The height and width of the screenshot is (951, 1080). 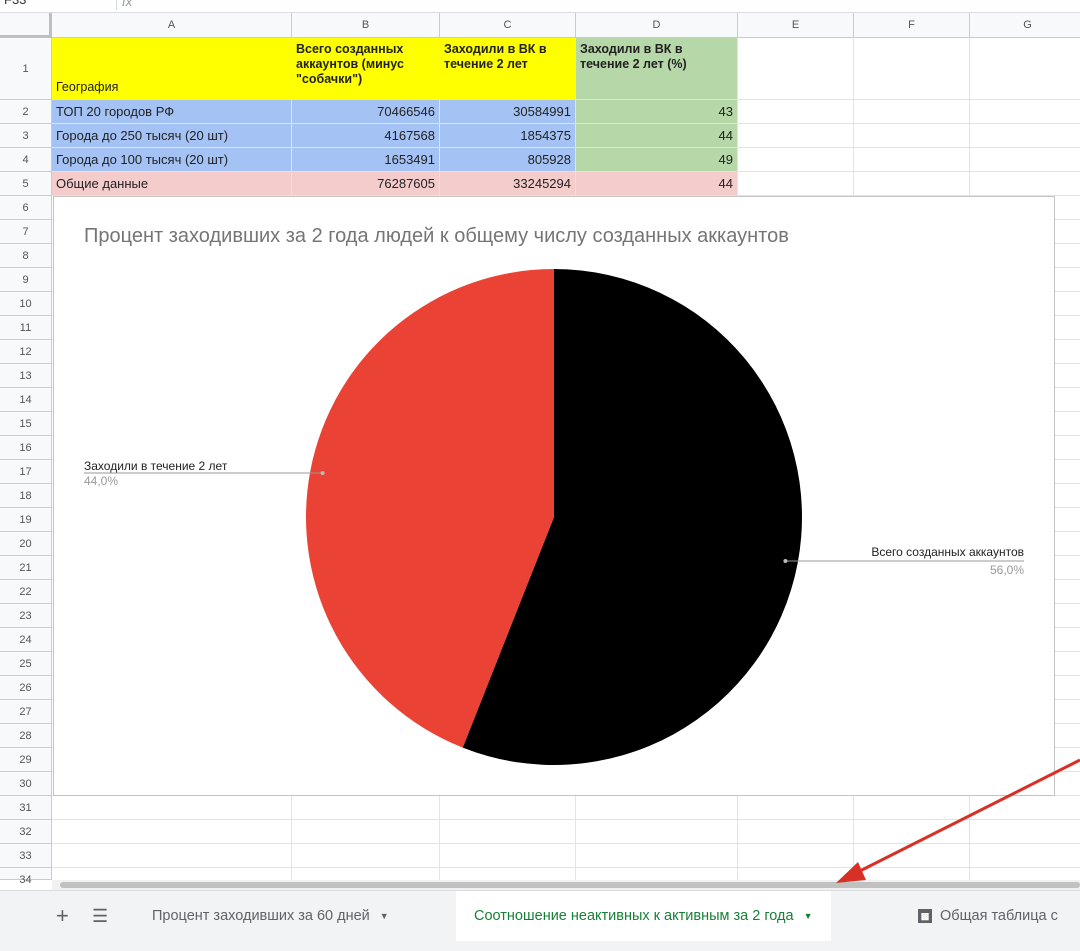 I want to click on row-header-33: 33, so click(x=26, y=856).